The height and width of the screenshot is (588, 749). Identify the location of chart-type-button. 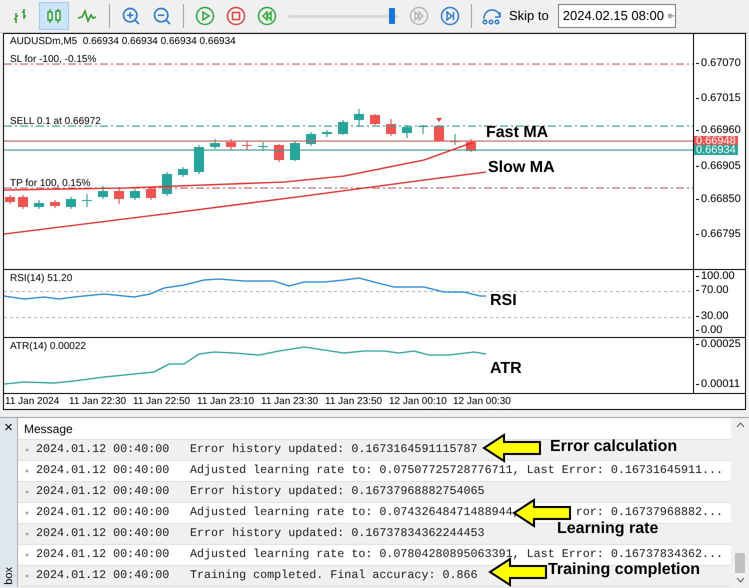
(54, 16).